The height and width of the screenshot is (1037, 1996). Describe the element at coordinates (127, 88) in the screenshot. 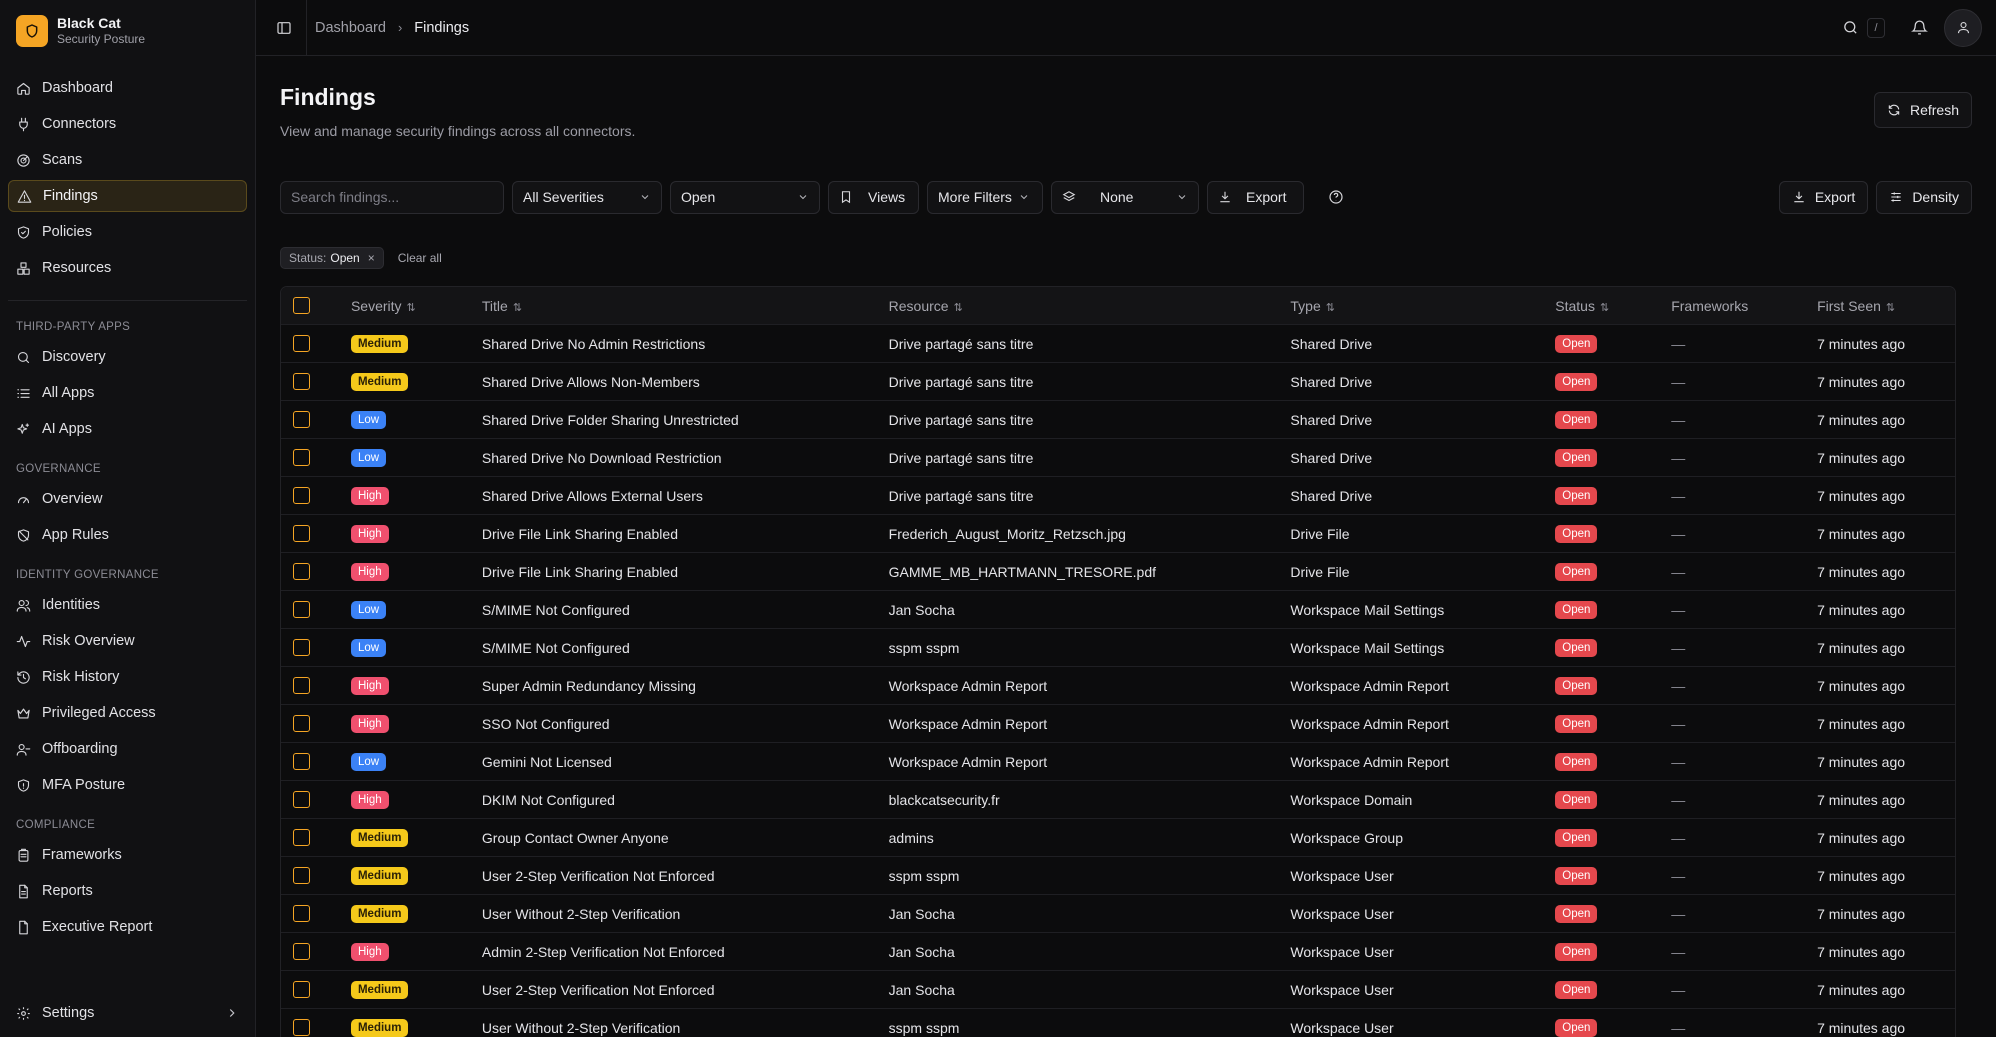

I see `sidebar-item-dashboard: Dashboard` at that location.